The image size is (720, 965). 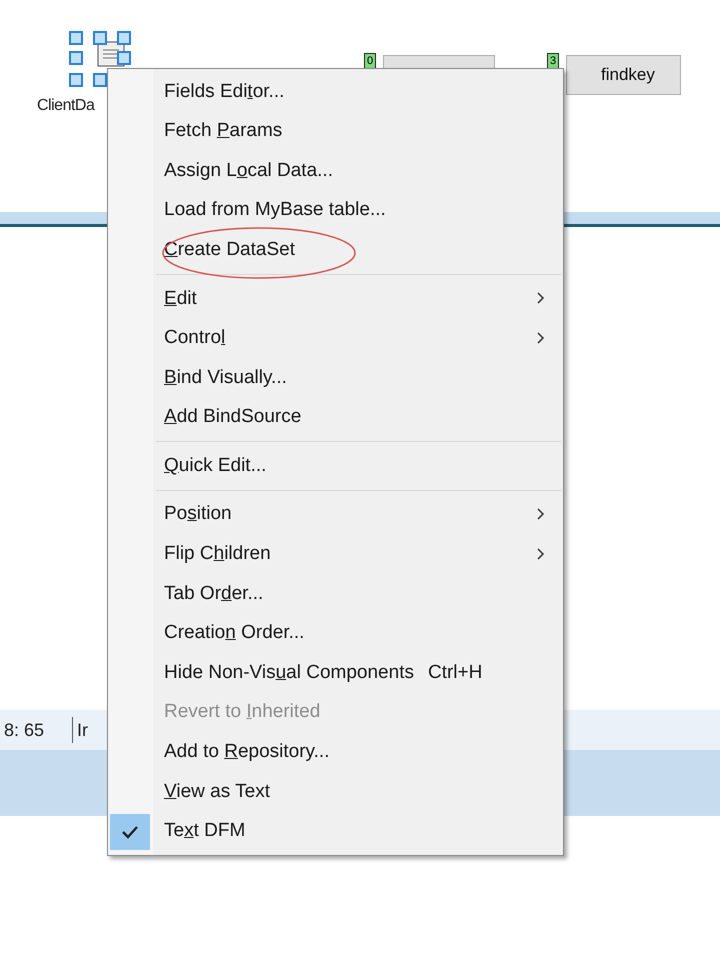 I want to click on menu-item: View as Text, so click(x=335, y=792).